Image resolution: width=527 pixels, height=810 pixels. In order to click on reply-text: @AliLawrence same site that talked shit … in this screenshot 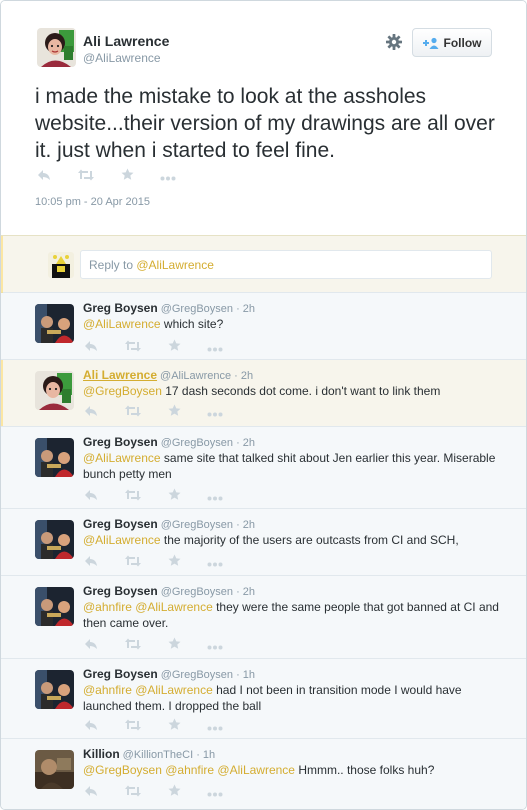, I will do `click(293, 466)`.